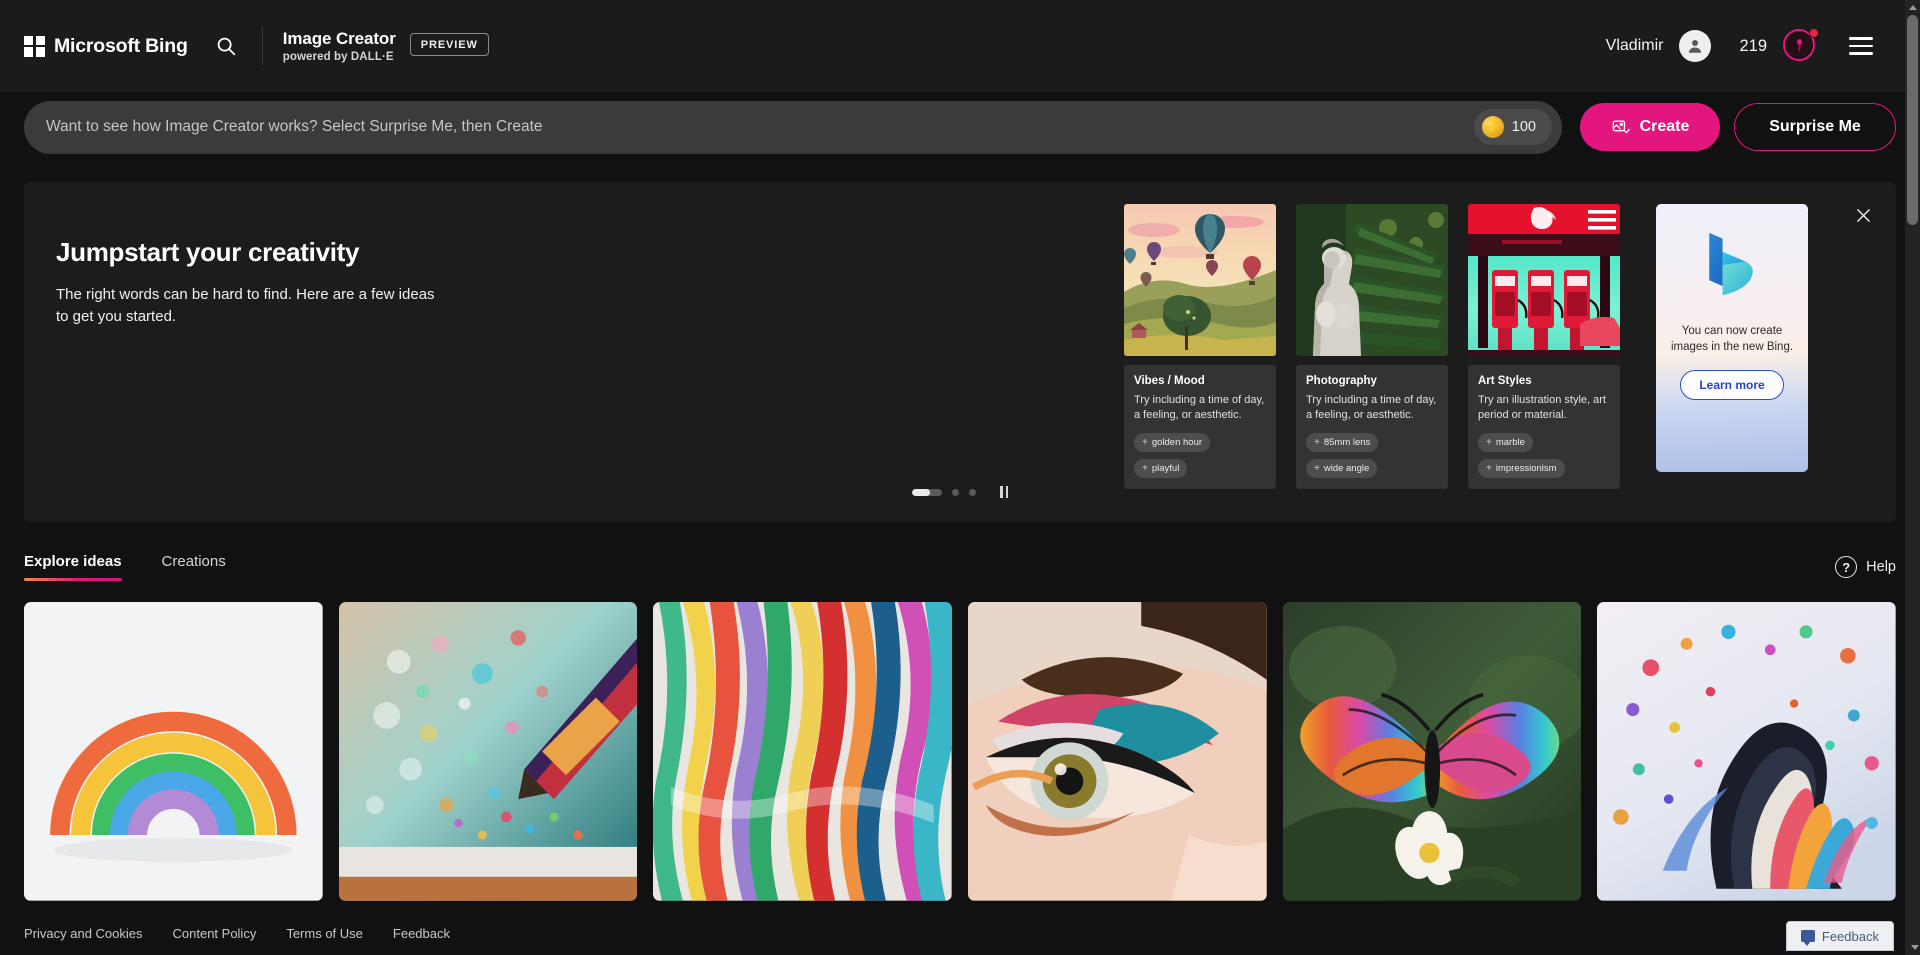 The height and width of the screenshot is (955, 1920). What do you see at coordinates (1912, 477) in the screenshot?
I see `page-scrollbar` at bounding box center [1912, 477].